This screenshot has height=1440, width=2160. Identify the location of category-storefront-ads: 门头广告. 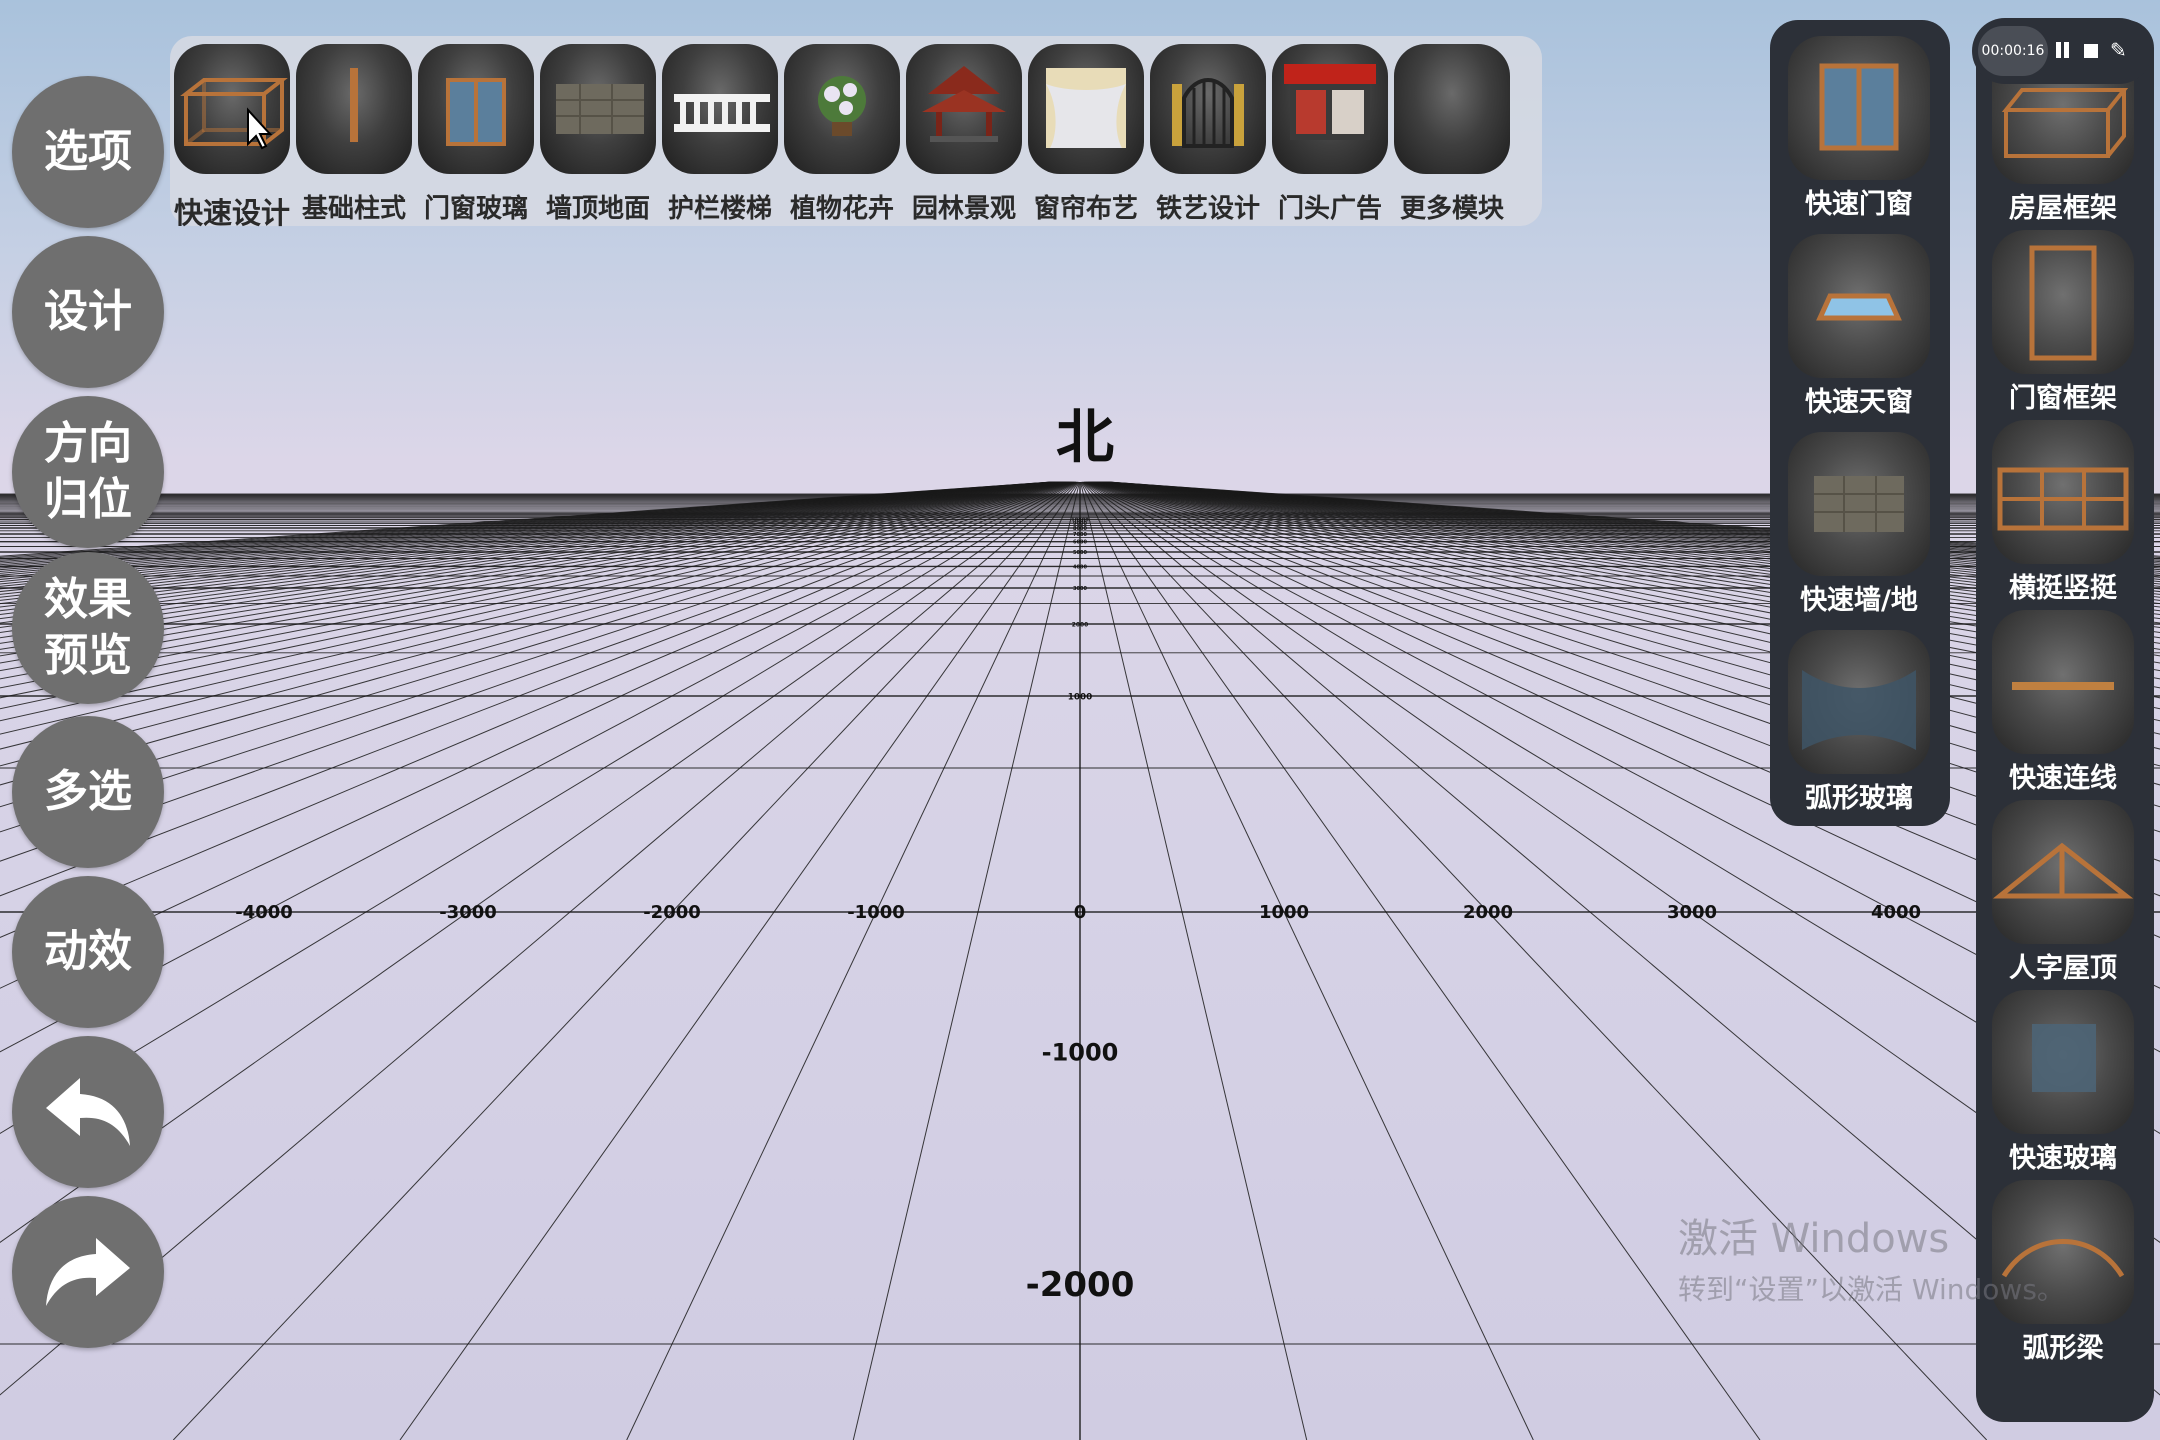
(1329, 134).